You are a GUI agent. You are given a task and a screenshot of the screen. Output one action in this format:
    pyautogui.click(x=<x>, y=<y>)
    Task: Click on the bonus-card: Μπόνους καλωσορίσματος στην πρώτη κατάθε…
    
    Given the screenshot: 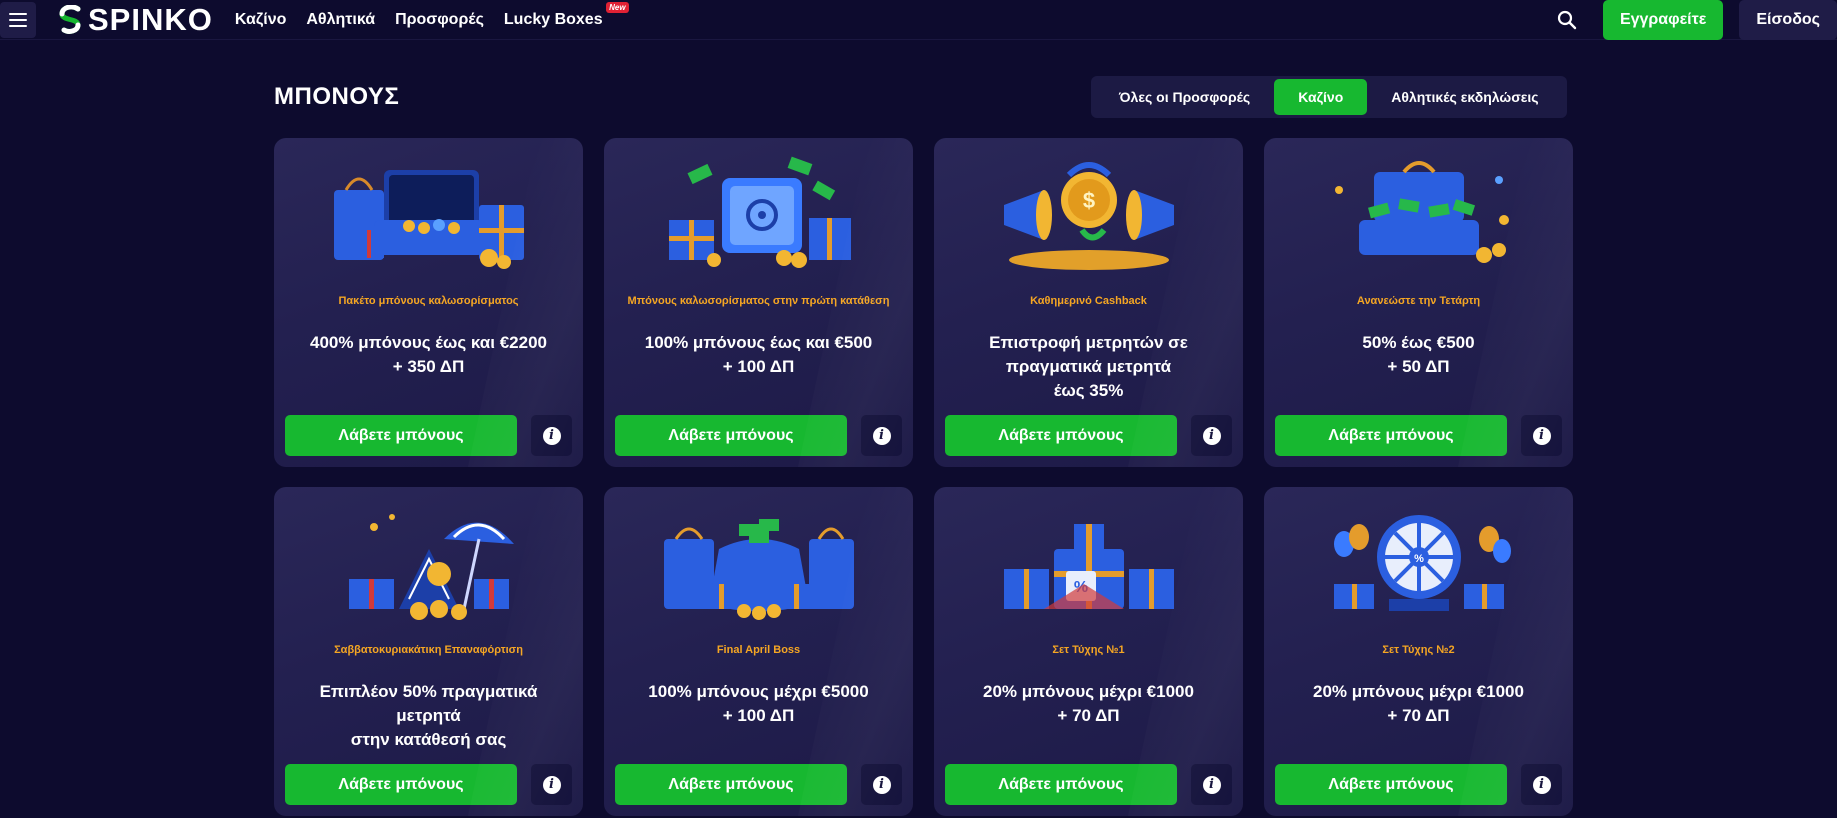 What is the action you would take?
    pyautogui.click(x=758, y=302)
    